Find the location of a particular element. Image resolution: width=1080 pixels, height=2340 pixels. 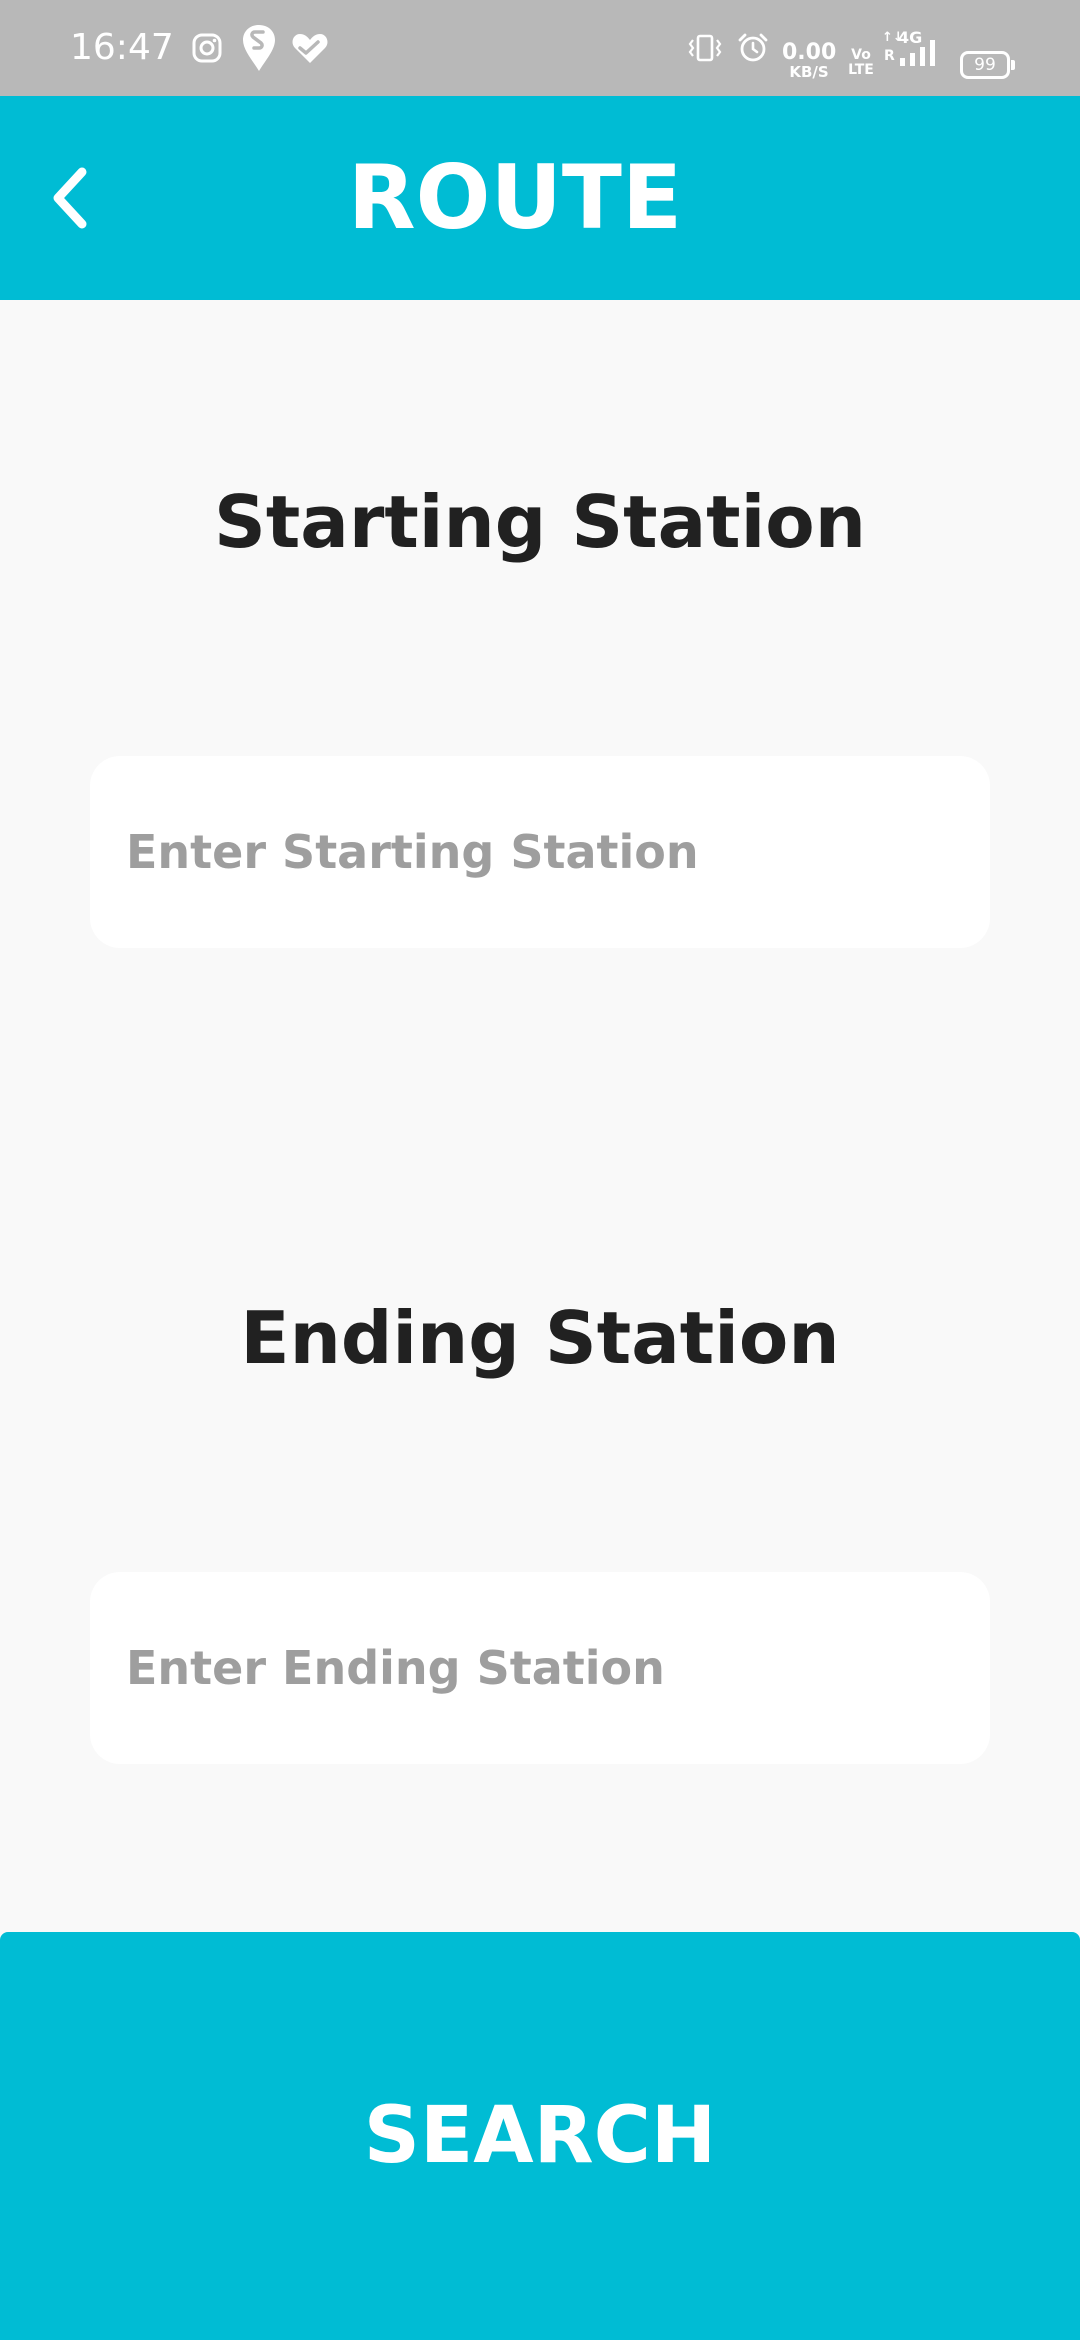

instagram-icon is located at coordinates (207, 48).